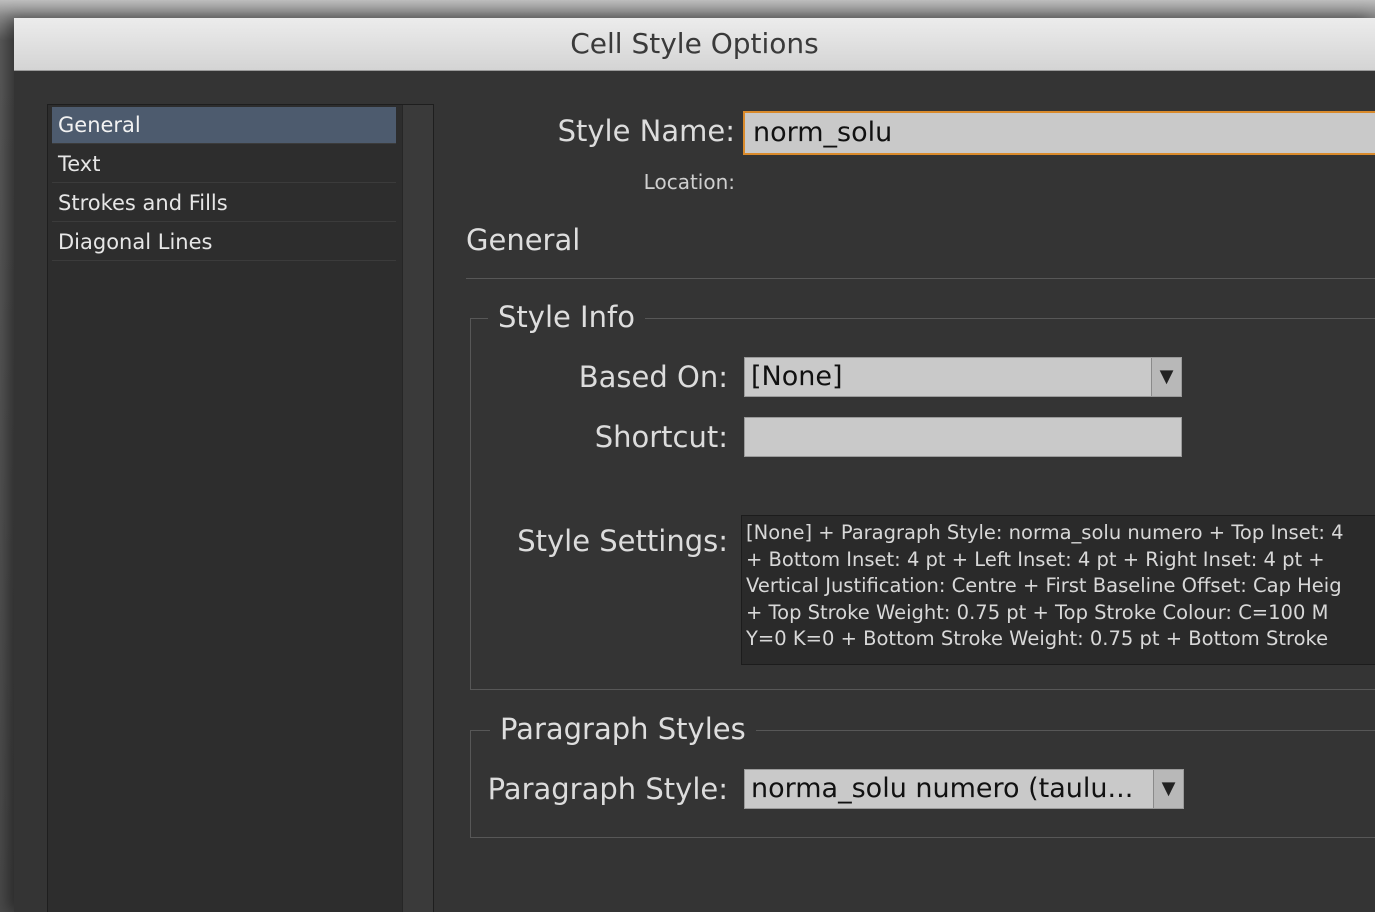 This screenshot has height=912, width=1375. Describe the element at coordinates (566, 317) in the screenshot. I see `style-info-legend: Style Info` at that location.